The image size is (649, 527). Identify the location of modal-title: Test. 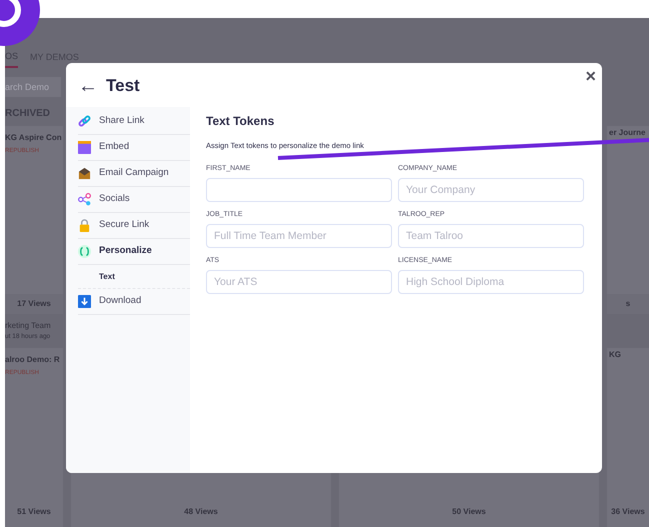
(123, 86).